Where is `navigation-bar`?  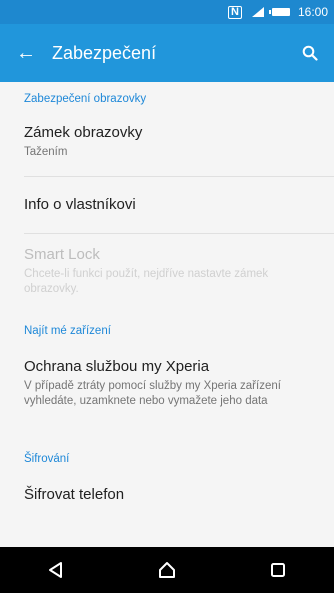 navigation-bar is located at coordinates (167, 570).